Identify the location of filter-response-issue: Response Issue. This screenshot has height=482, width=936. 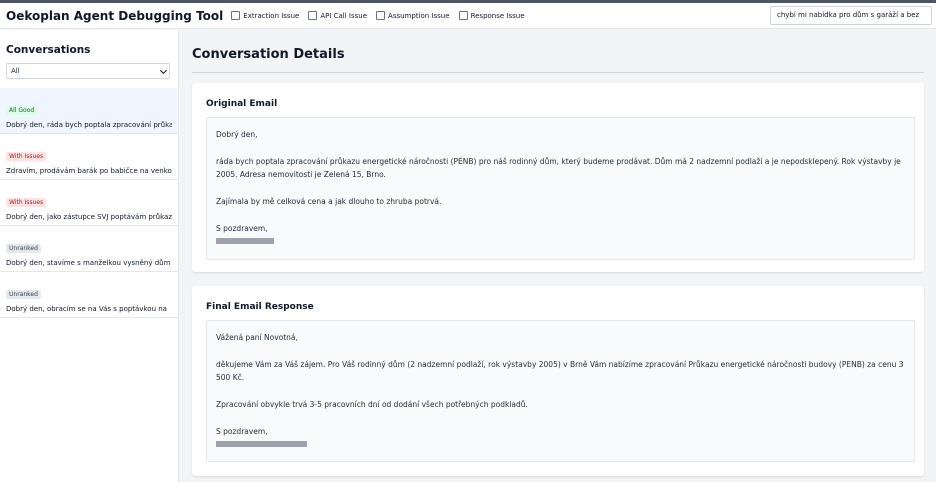
(491, 15).